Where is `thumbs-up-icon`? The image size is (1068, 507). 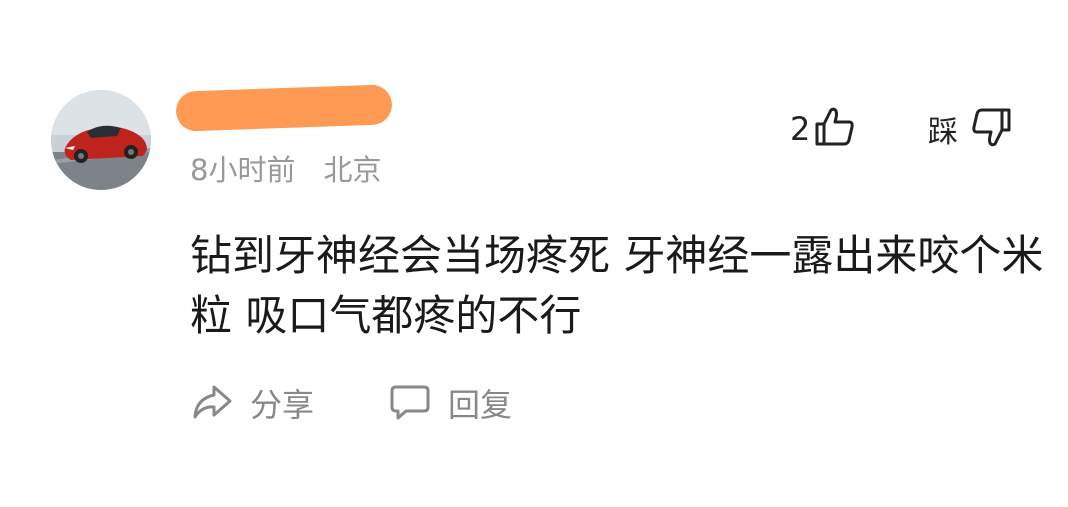
thumbs-up-icon is located at coordinates (835, 129).